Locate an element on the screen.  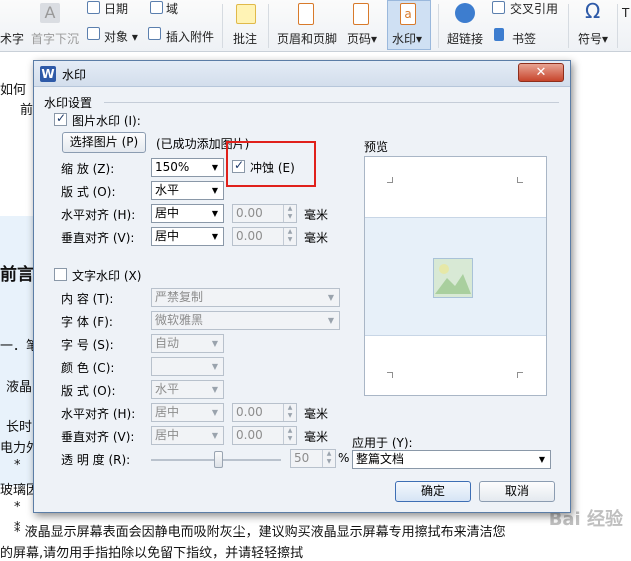
transparency-unit: % is located at coordinates (344, 458).